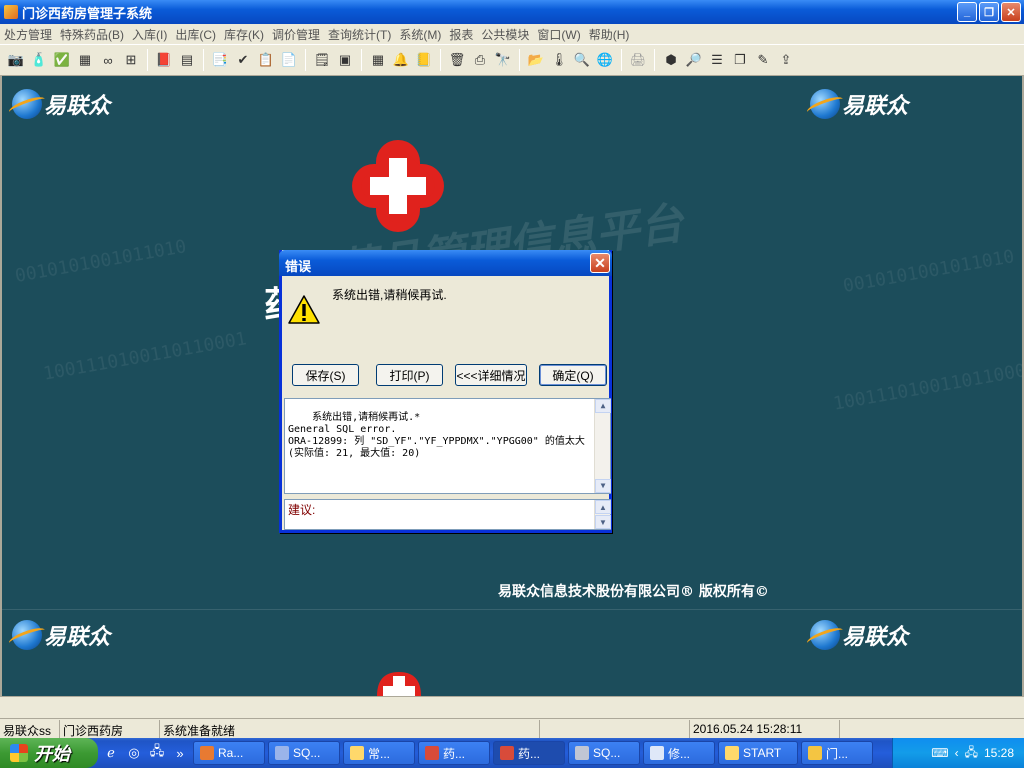 The height and width of the screenshot is (768, 1024). What do you see at coordinates (322, 60) in the screenshot?
I see `form-icon: 🗒` at bounding box center [322, 60].